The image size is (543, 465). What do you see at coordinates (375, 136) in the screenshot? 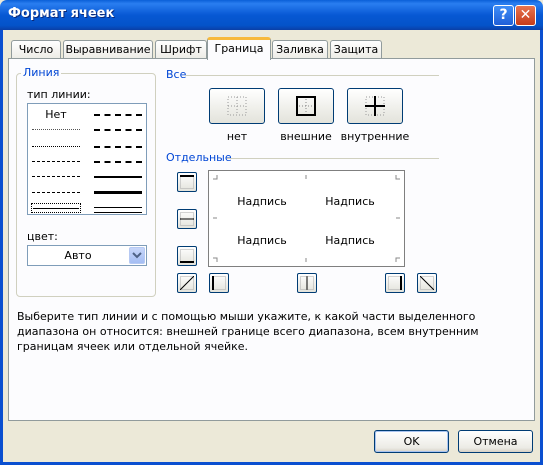
I see `preset-inside-label: внутренние` at bounding box center [375, 136].